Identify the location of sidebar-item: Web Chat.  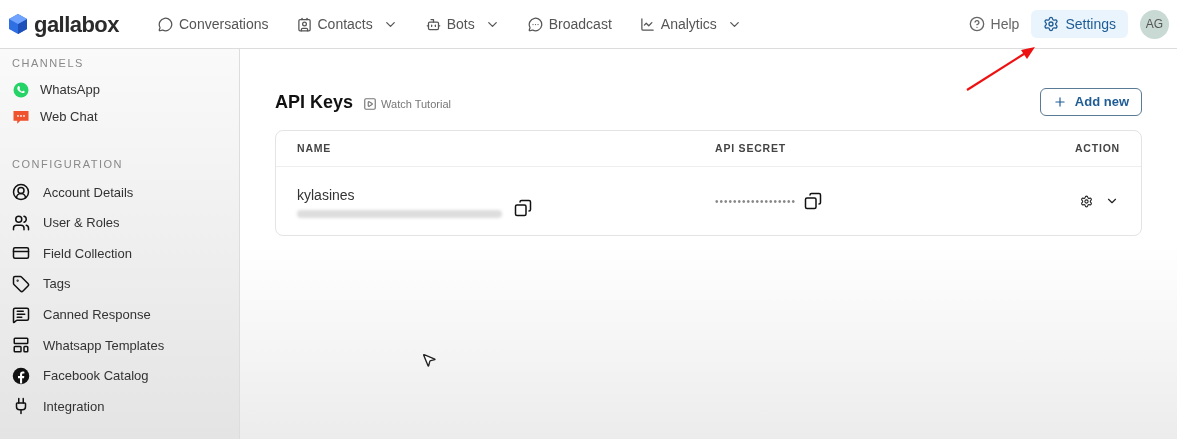
(55, 117).